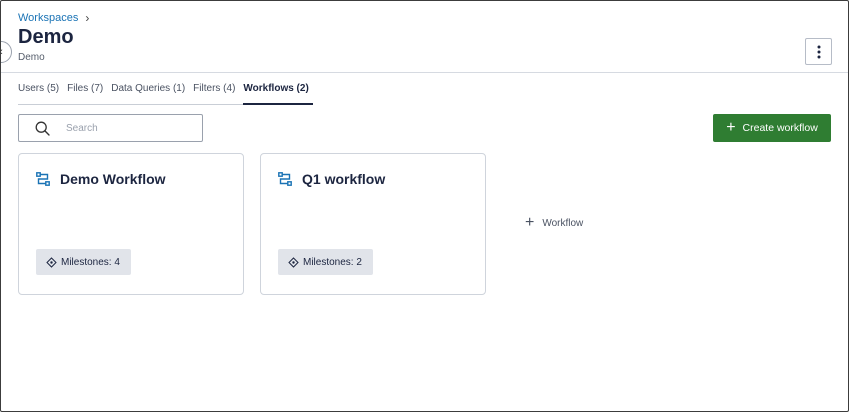 This screenshot has height=412, width=849. What do you see at coordinates (2, 52) in the screenshot?
I see `chevron-left-icon: ‹` at bounding box center [2, 52].